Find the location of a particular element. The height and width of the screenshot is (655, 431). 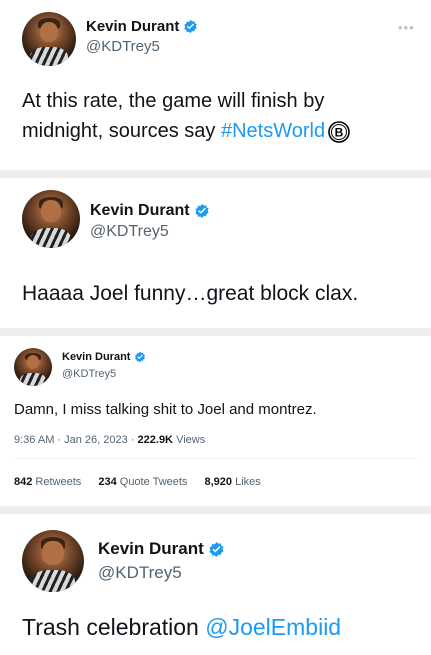

tweet-text: Haaaa Joel funny…great block clax. is located at coordinates (190, 293).